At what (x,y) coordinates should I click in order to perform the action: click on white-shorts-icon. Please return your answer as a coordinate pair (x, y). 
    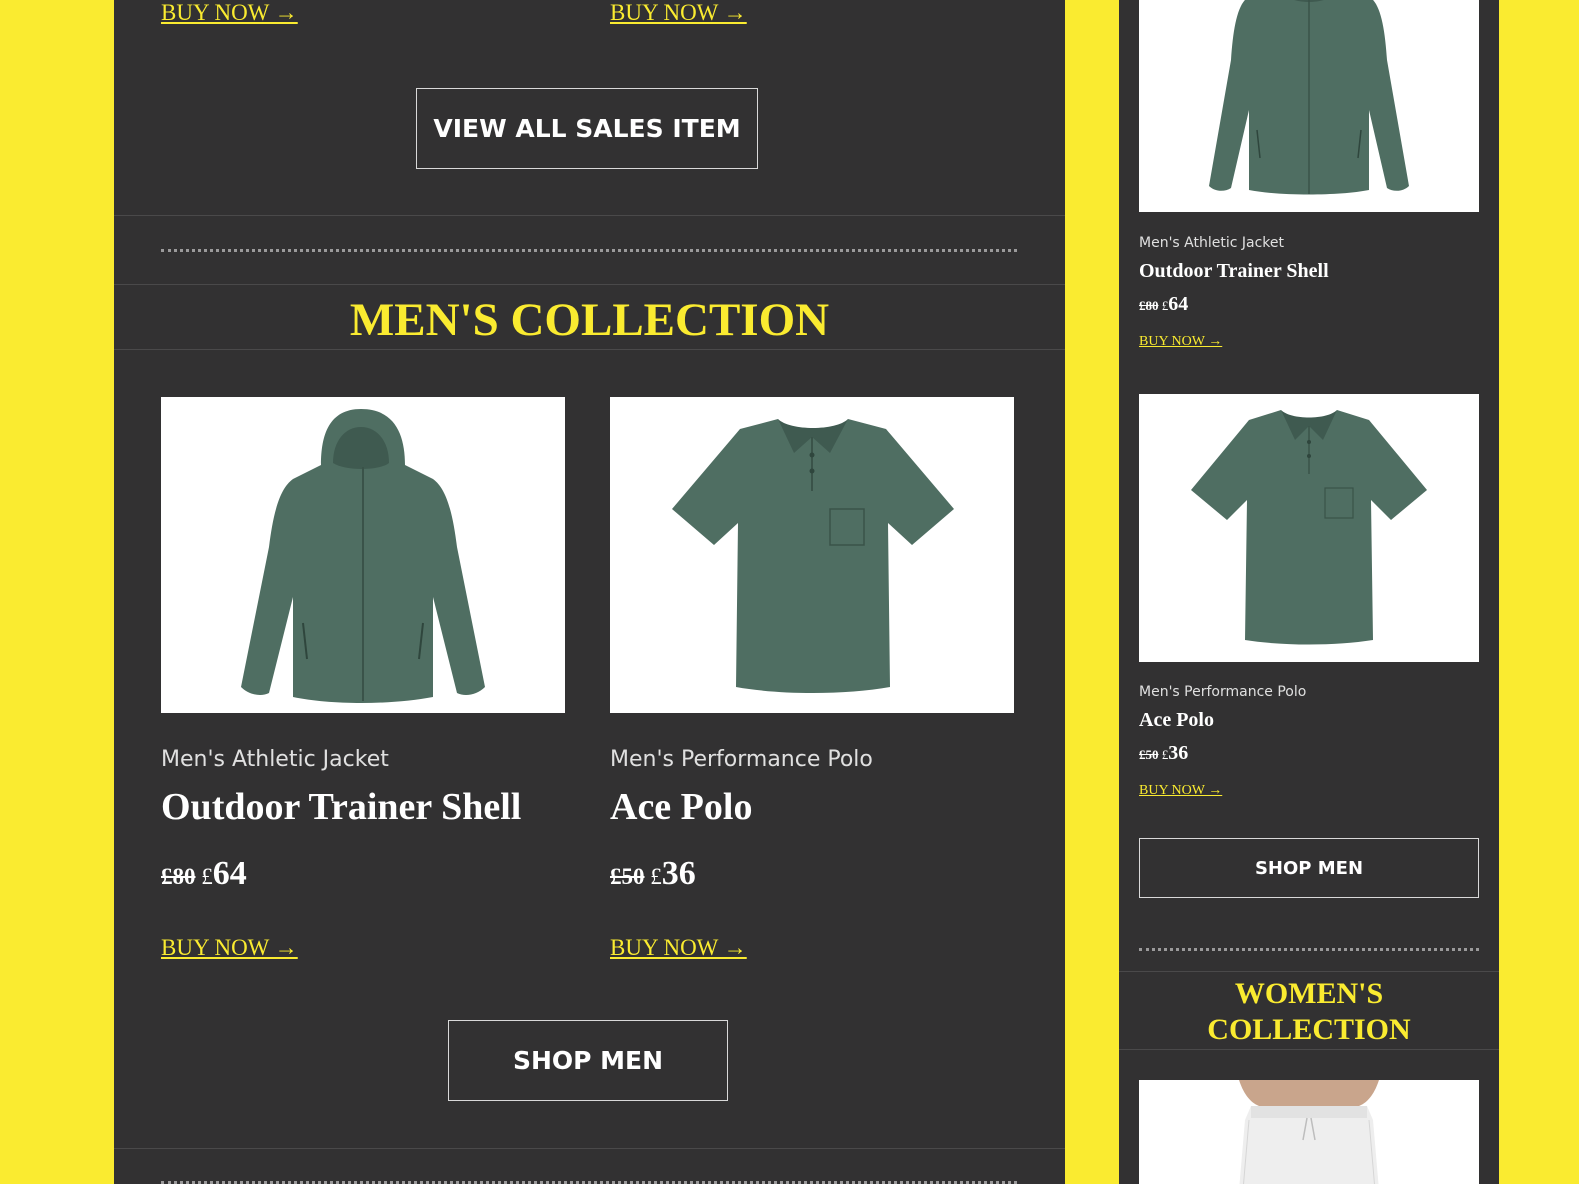
    Looking at the image, I should click on (1309, 1132).